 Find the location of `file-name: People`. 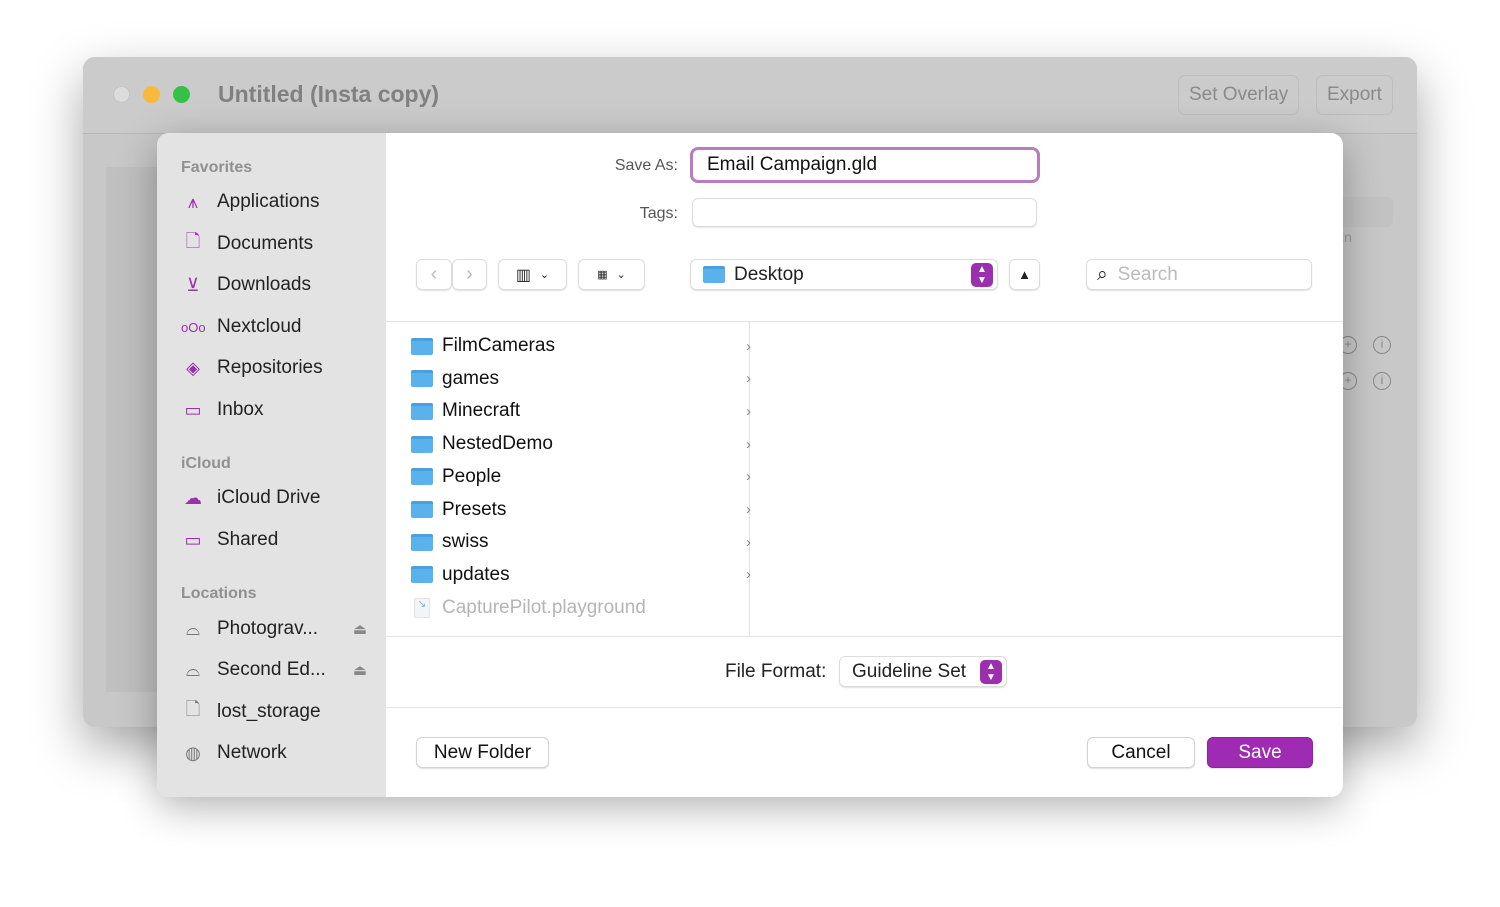

file-name: People is located at coordinates (472, 476).